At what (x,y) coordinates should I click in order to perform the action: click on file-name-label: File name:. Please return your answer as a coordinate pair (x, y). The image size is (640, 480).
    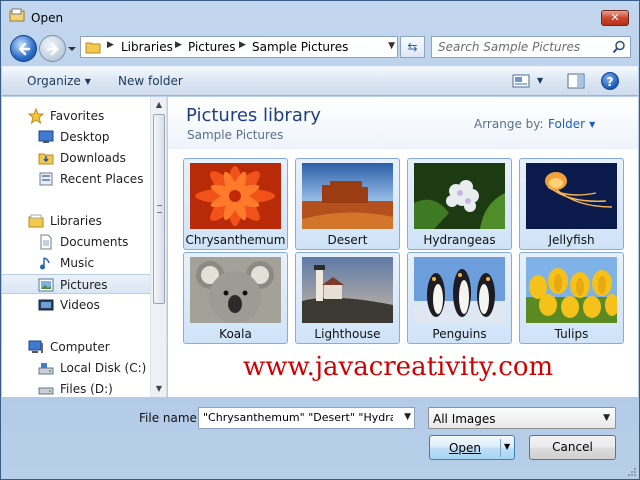
    Looking at the image, I should click on (170, 418).